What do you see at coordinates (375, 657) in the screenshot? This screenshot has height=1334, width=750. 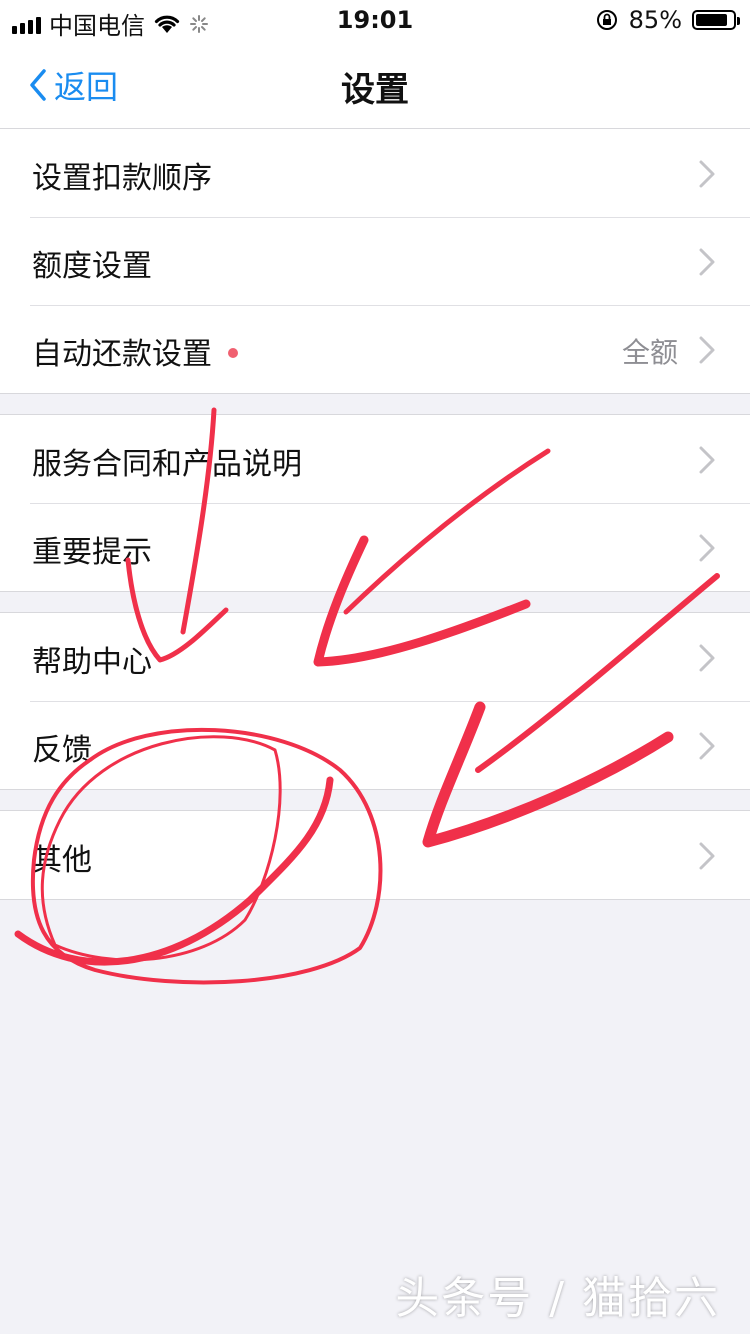 I see `list-item-help-center: 帮助中心` at bounding box center [375, 657].